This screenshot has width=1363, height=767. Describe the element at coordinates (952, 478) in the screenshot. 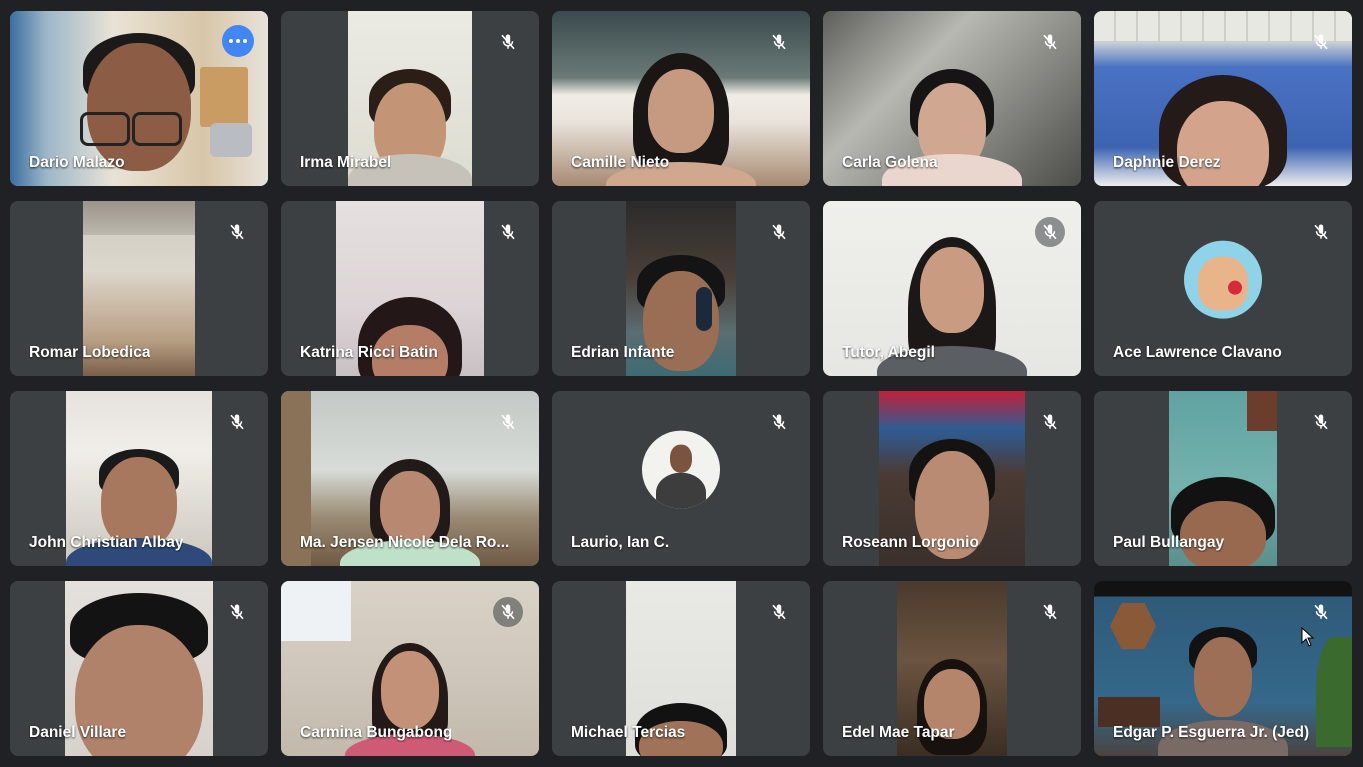

I see `participant-tile: Roseann Lorgonio` at that location.